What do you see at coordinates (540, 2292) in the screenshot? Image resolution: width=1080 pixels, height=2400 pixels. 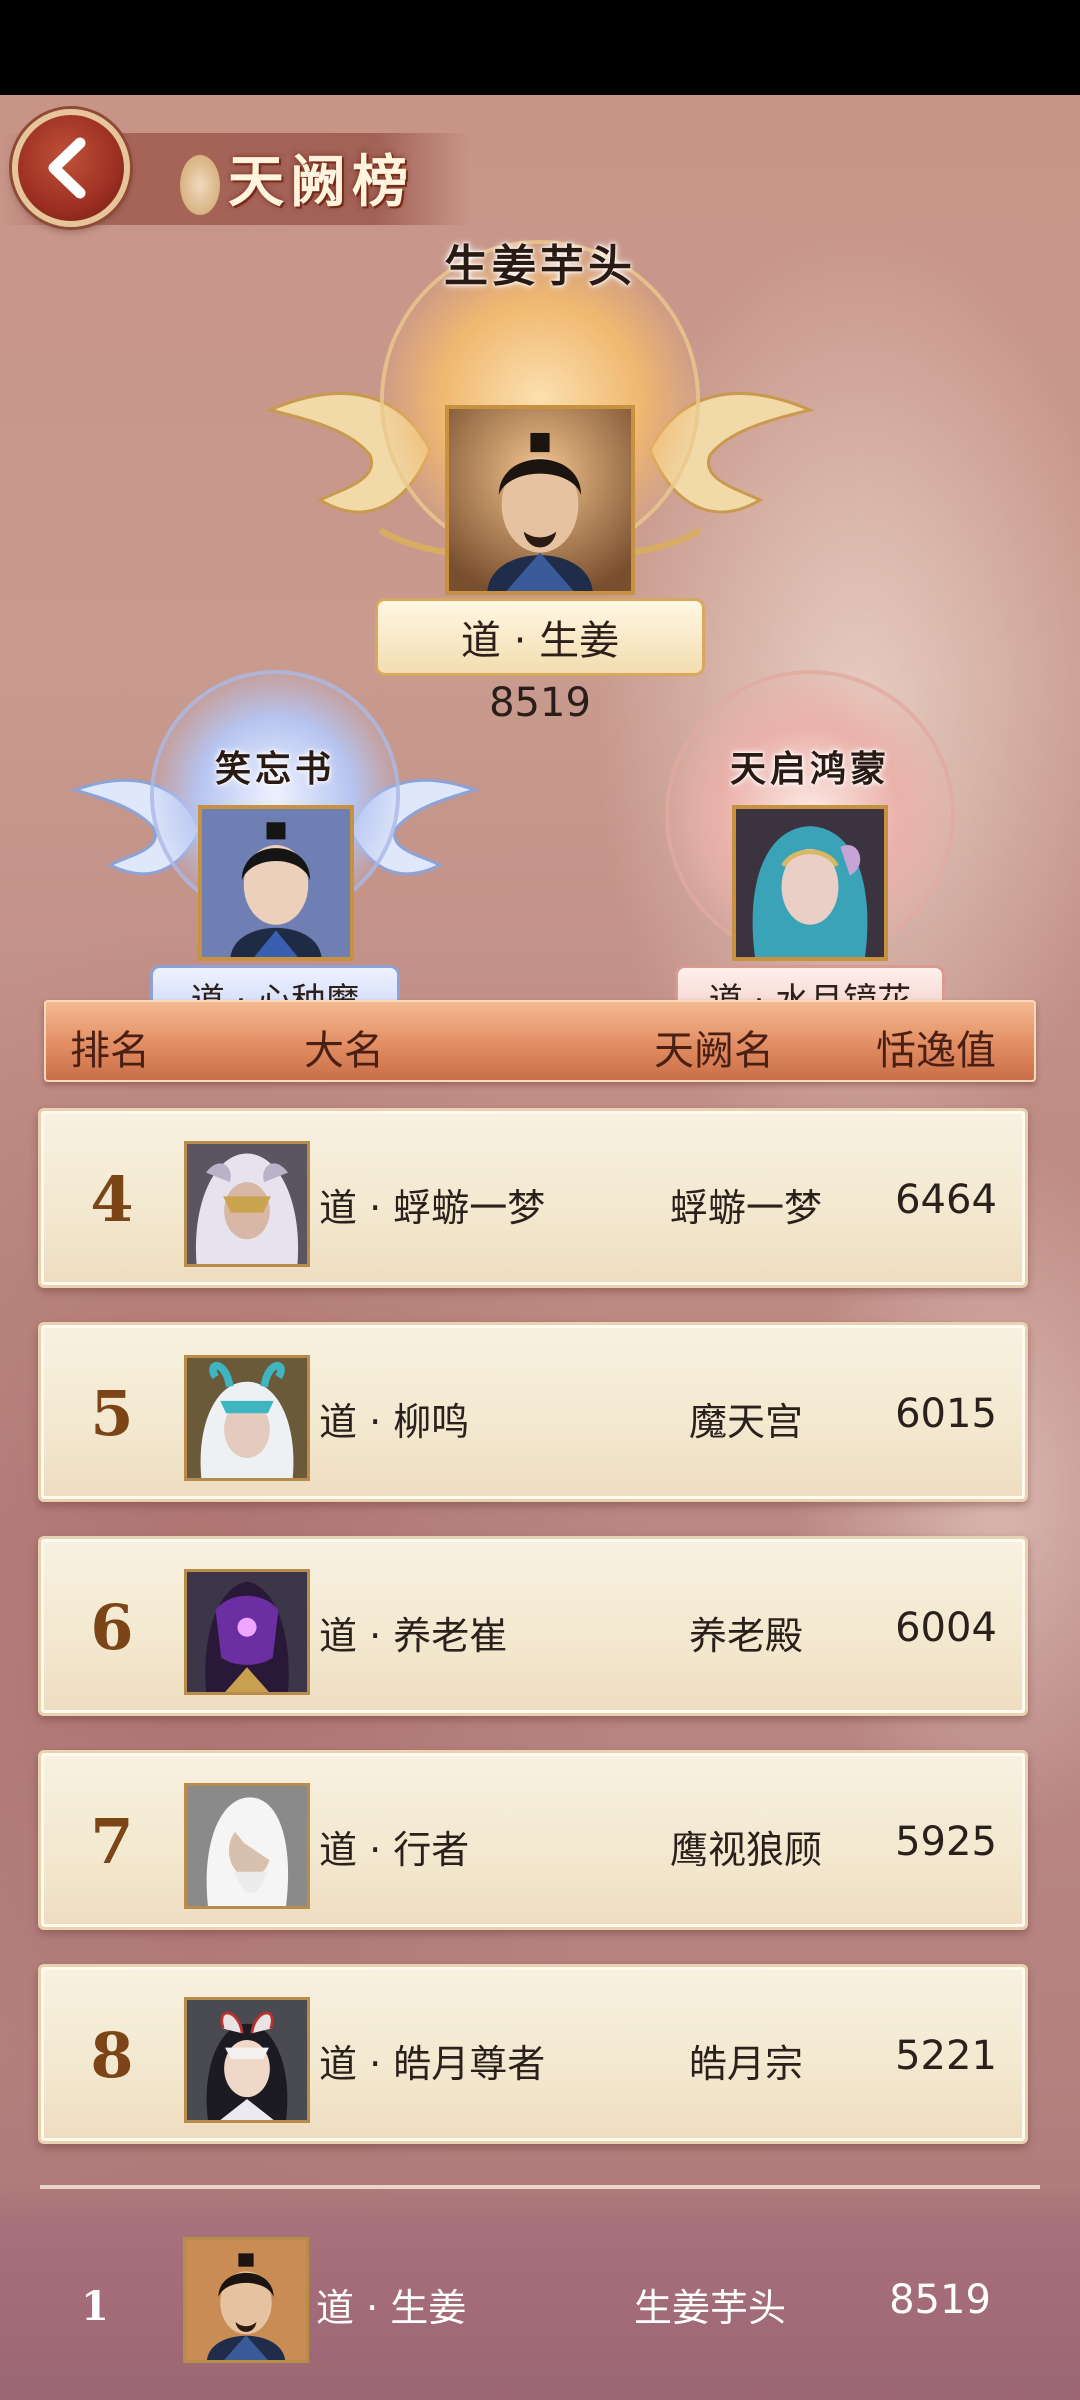 I see `my-ranking-bar: 1 道 · 生姜 生姜芋头 8519` at bounding box center [540, 2292].